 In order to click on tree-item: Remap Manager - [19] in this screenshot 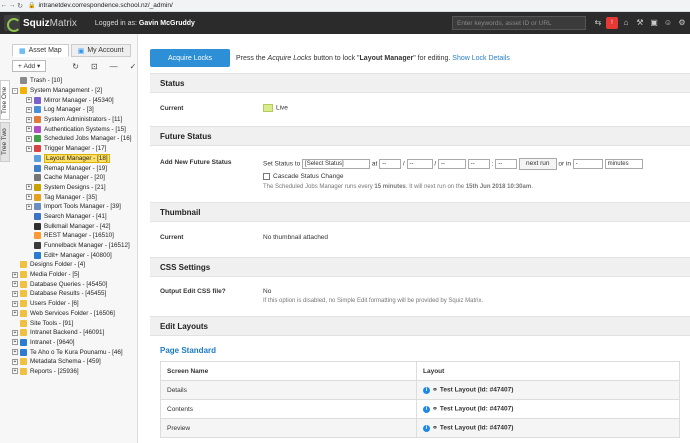, I will do `click(74, 168)`.